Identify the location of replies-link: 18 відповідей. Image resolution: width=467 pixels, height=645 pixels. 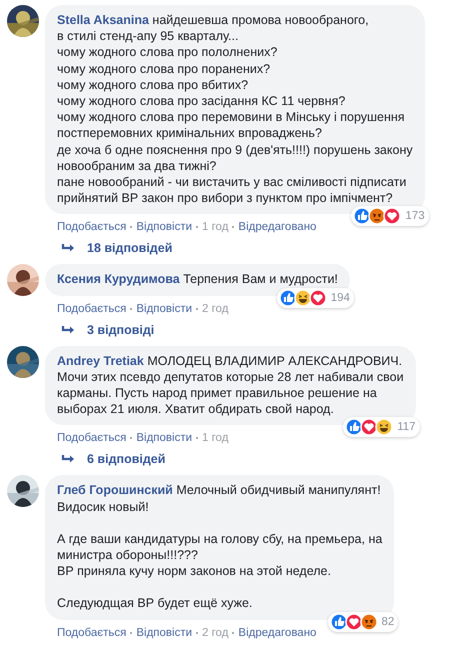
(129, 248).